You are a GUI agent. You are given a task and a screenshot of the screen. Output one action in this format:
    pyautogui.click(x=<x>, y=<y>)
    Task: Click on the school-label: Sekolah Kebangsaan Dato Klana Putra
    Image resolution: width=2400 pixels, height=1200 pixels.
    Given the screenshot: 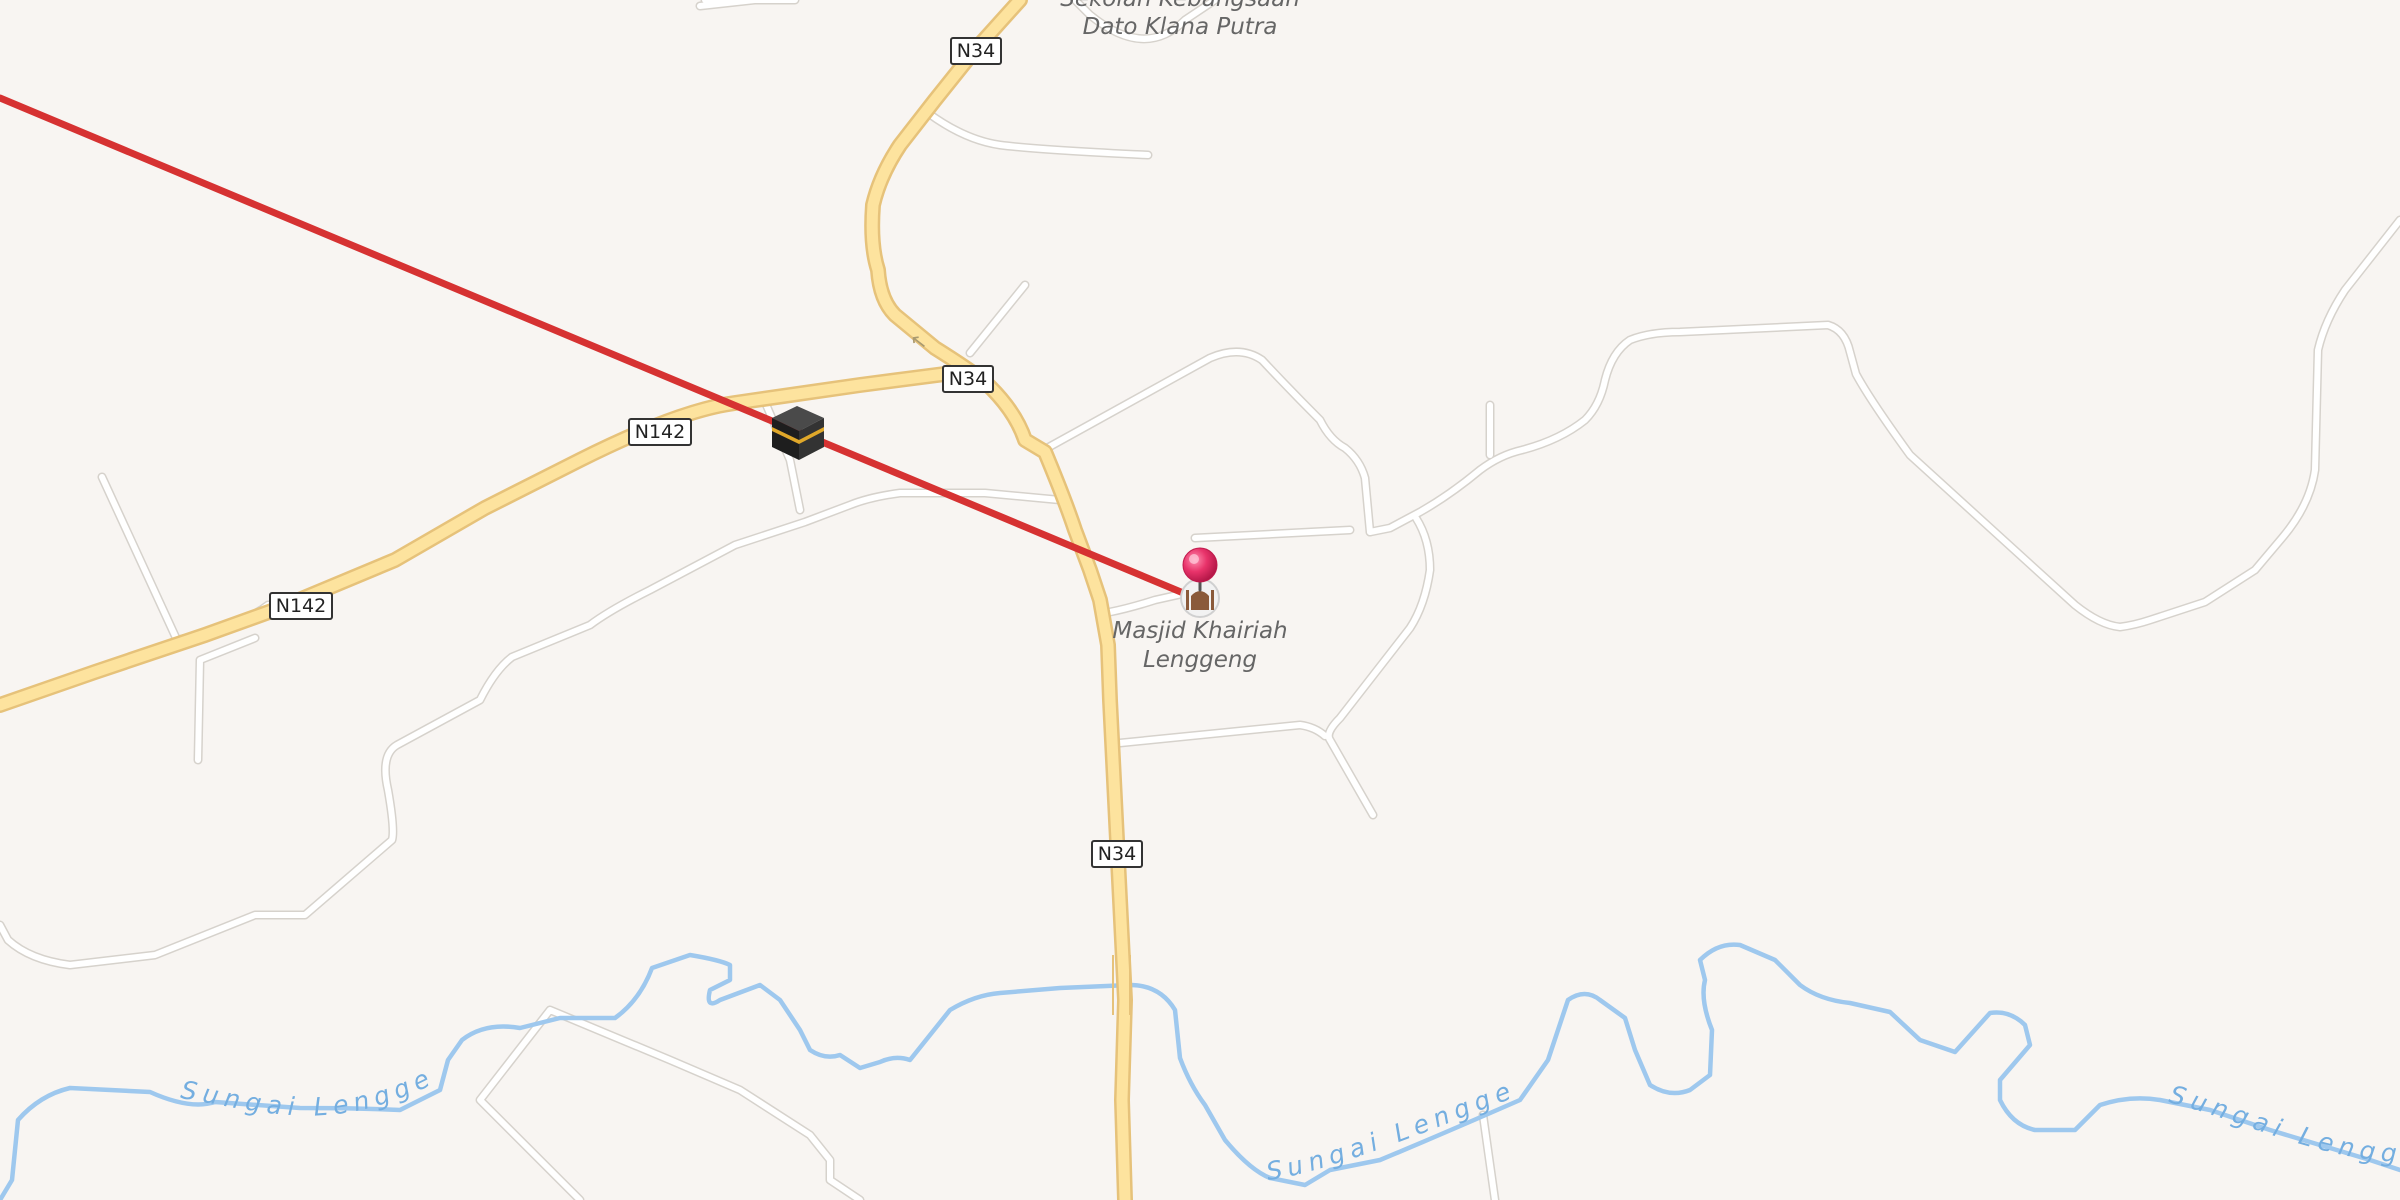 What is the action you would take?
    pyautogui.click(x=1180, y=20)
    